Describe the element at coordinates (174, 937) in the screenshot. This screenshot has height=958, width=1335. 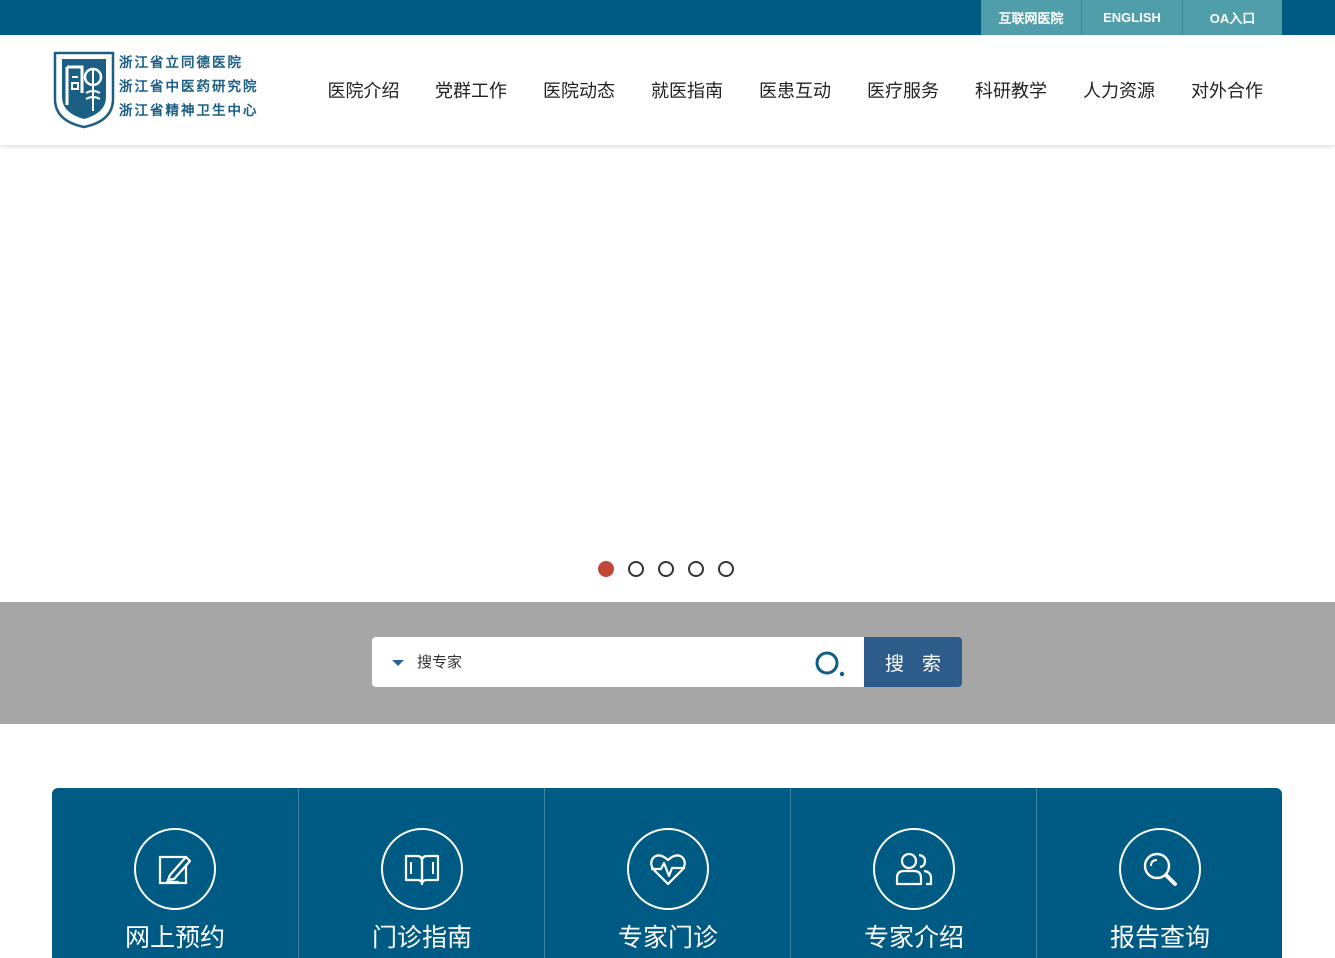
I see `quick-link-label: 网上预约` at that location.